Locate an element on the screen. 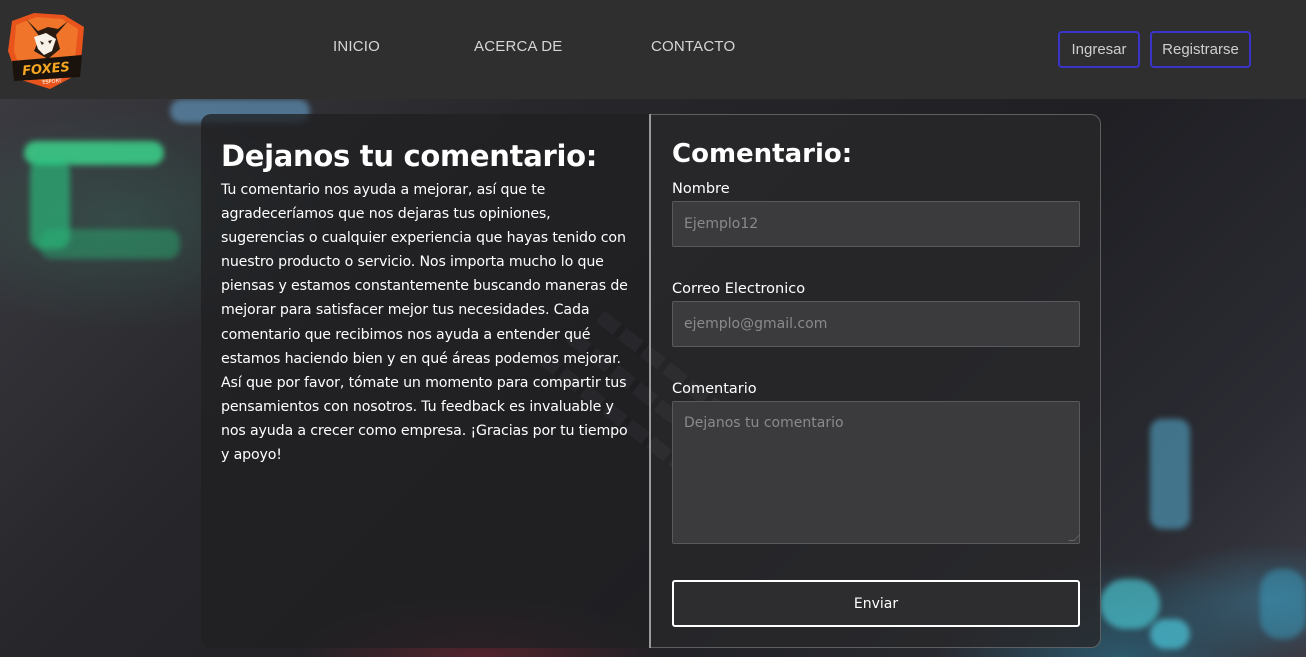 The height and width of the screenshot is (657, 1306). panel-divider is located at coordinates (650, 381).